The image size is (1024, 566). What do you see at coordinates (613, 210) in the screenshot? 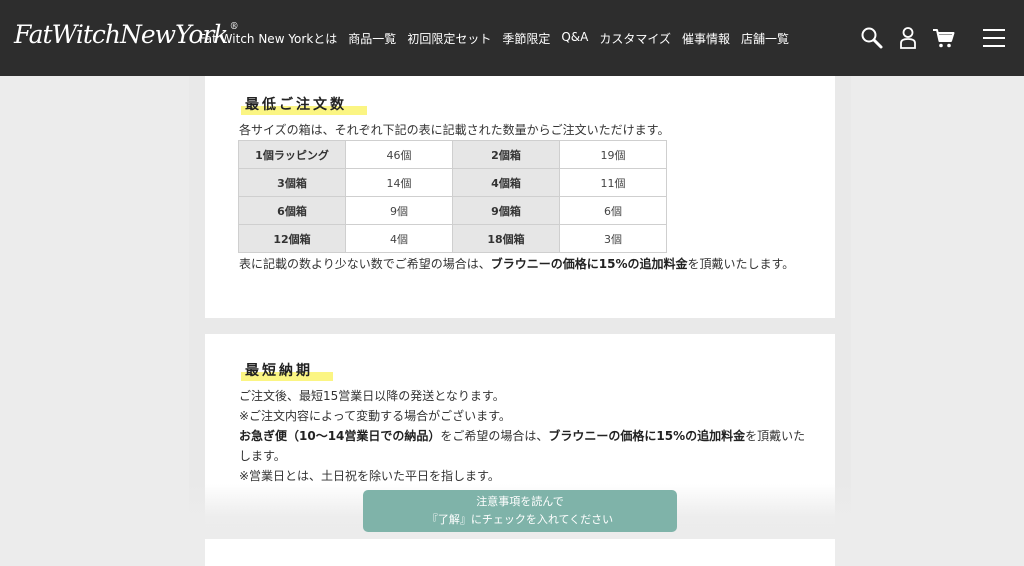
I see `table-cell-value: 6個` at bounding box center [613, 210].